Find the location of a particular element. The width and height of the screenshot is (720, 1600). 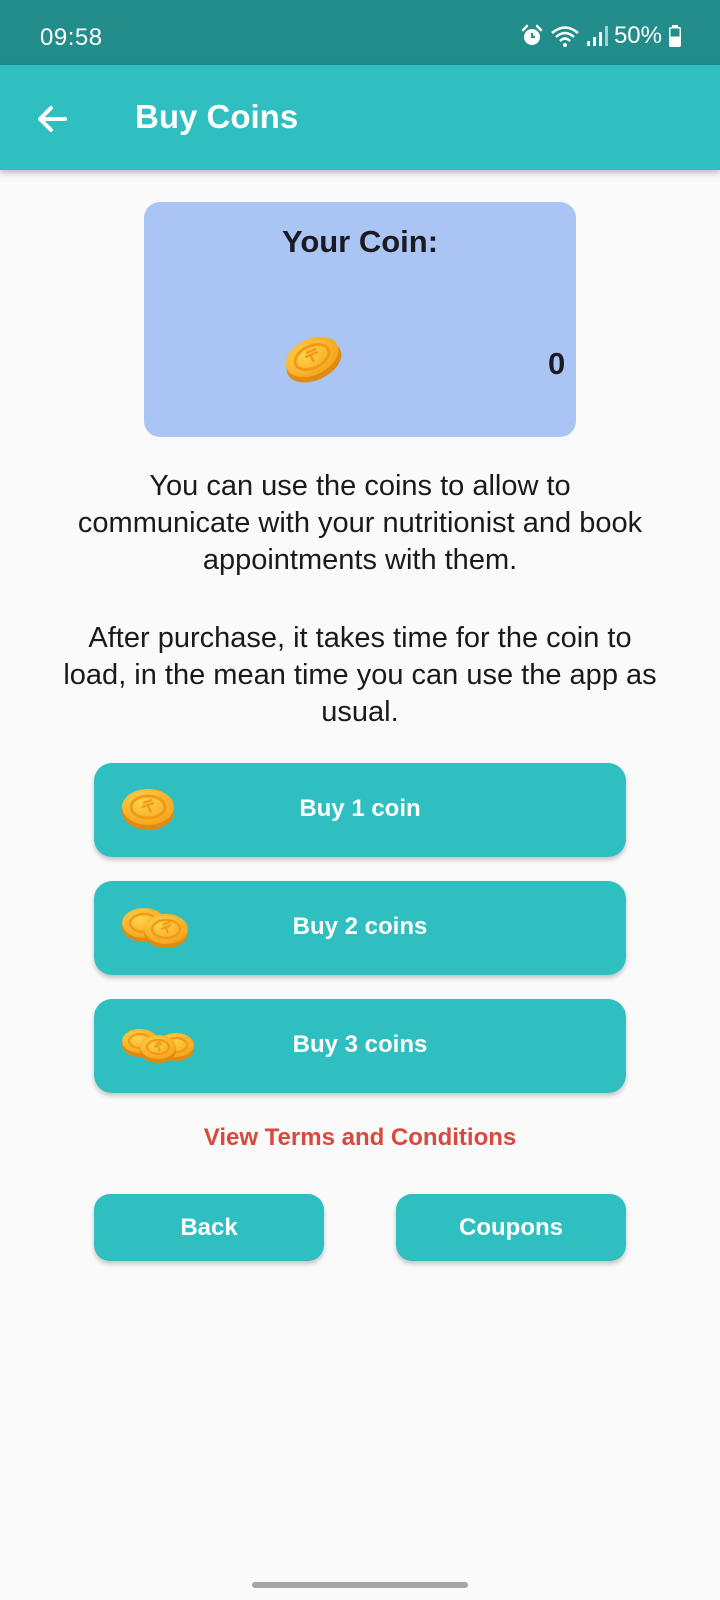

terms-and-conditions-link: View Terms and Conditions is located at coordinates (360, 1138).